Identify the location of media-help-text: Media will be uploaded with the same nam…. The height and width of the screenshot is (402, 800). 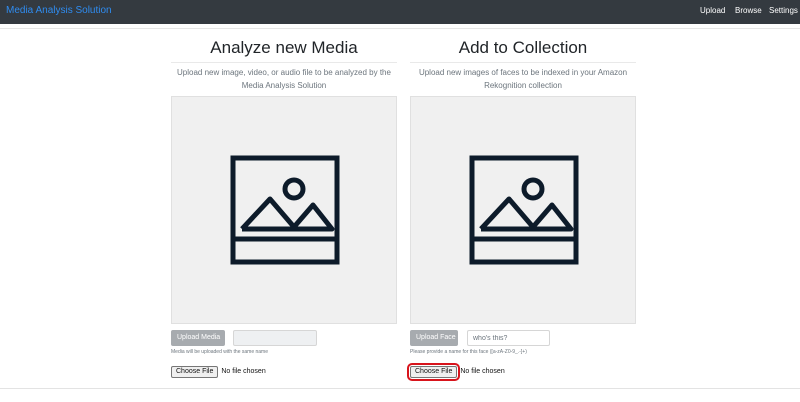
(219, 352).